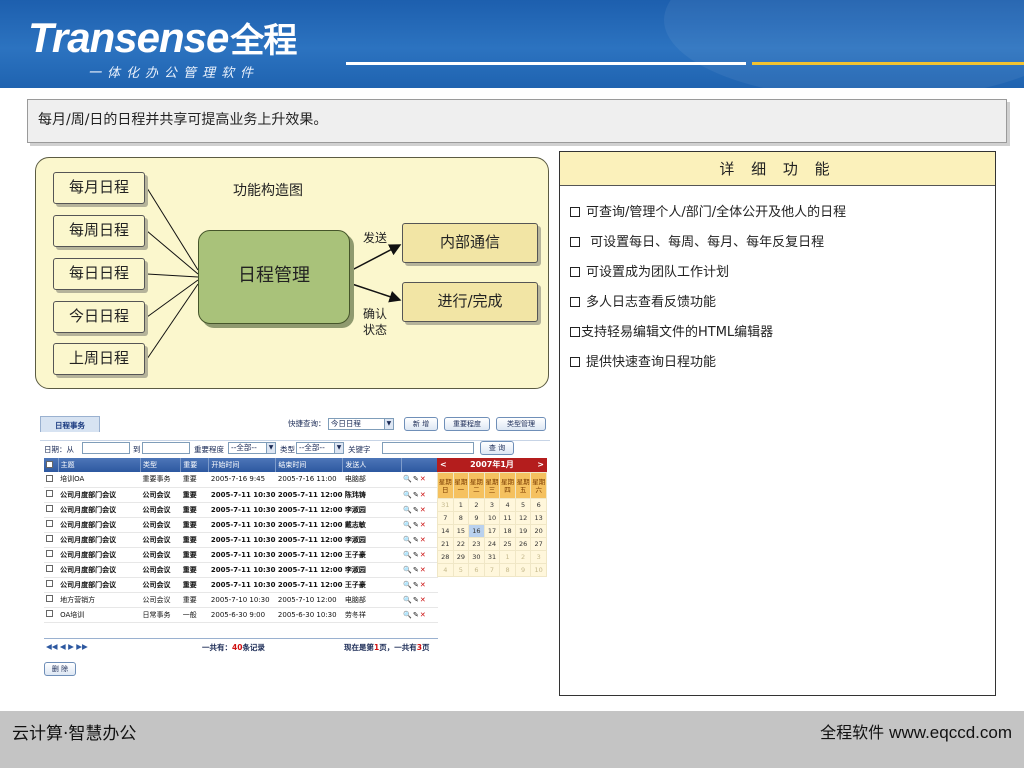  Describe the element at coordinates (360, 424) in the screenshot. I see `quick-search-select: 今日日程 ▼` at that location.